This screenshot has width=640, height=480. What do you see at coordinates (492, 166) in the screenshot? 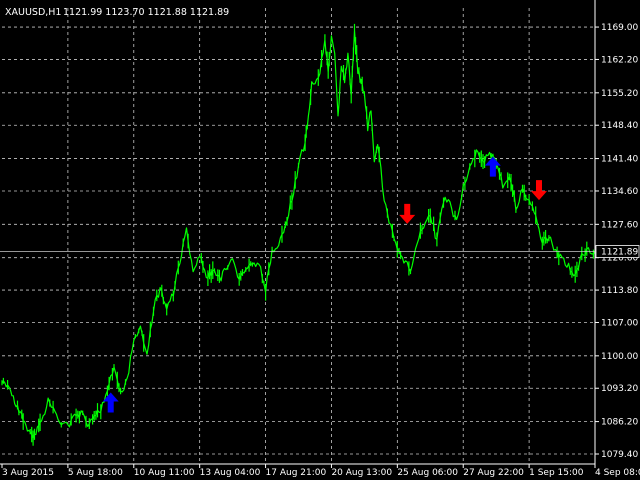
I see `buy-arrow-icon` at bounding box center [492, 166].